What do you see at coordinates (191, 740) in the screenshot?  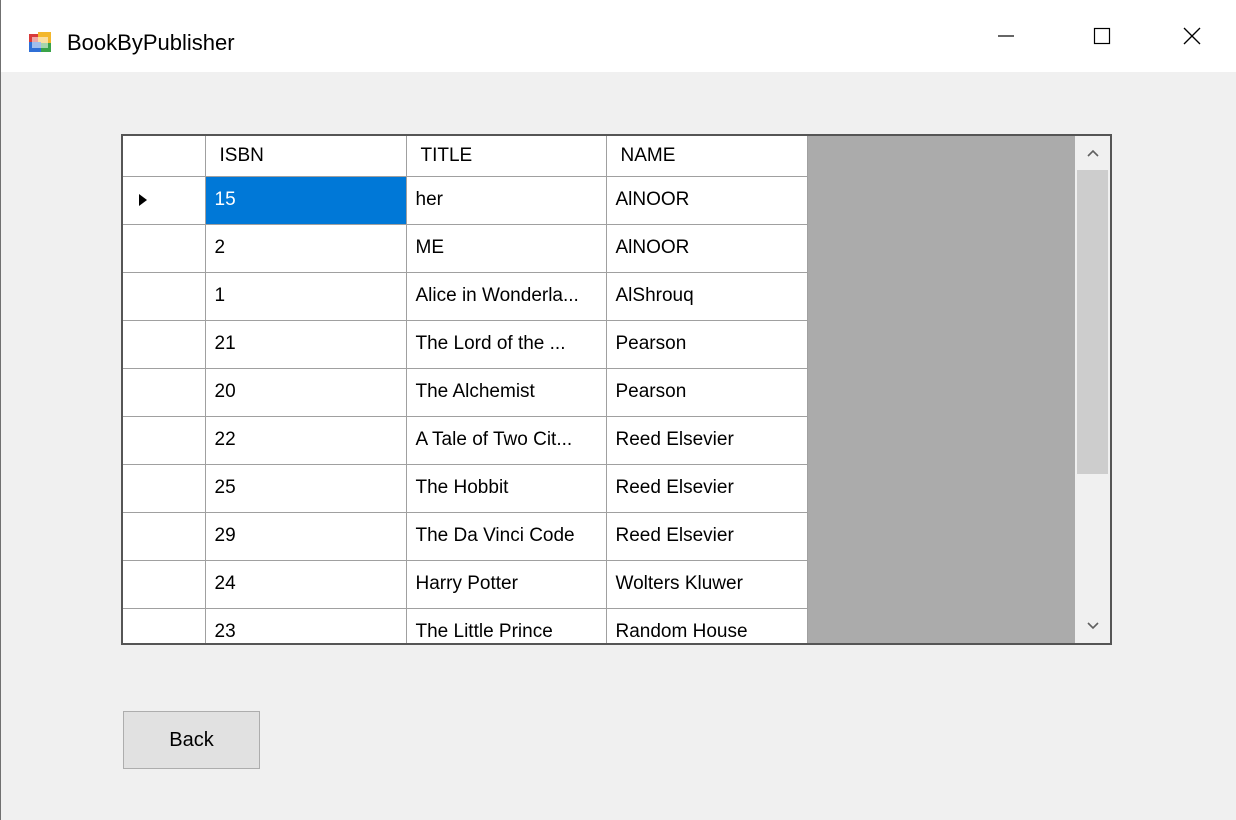 I see `back-button: Back` at bounding box center [191, 740].